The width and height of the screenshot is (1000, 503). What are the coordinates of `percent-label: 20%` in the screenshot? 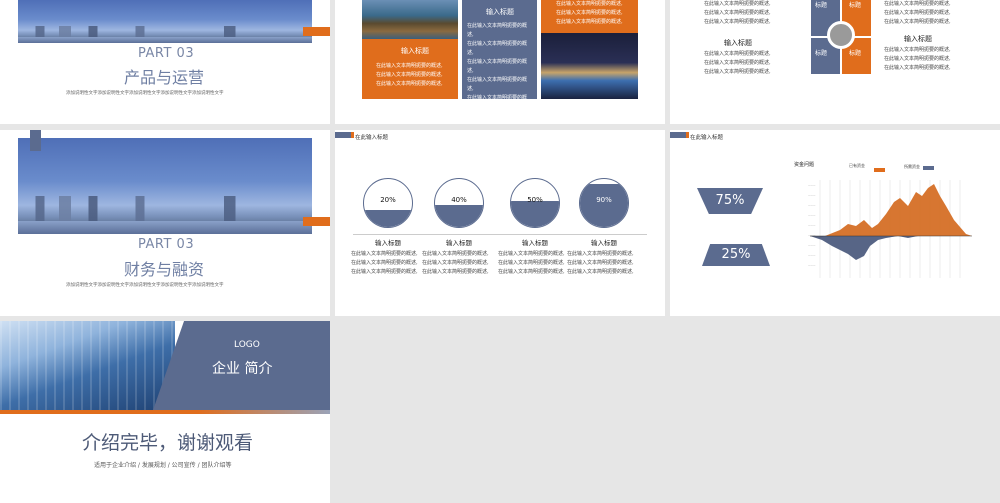 It's located at (388, 200).